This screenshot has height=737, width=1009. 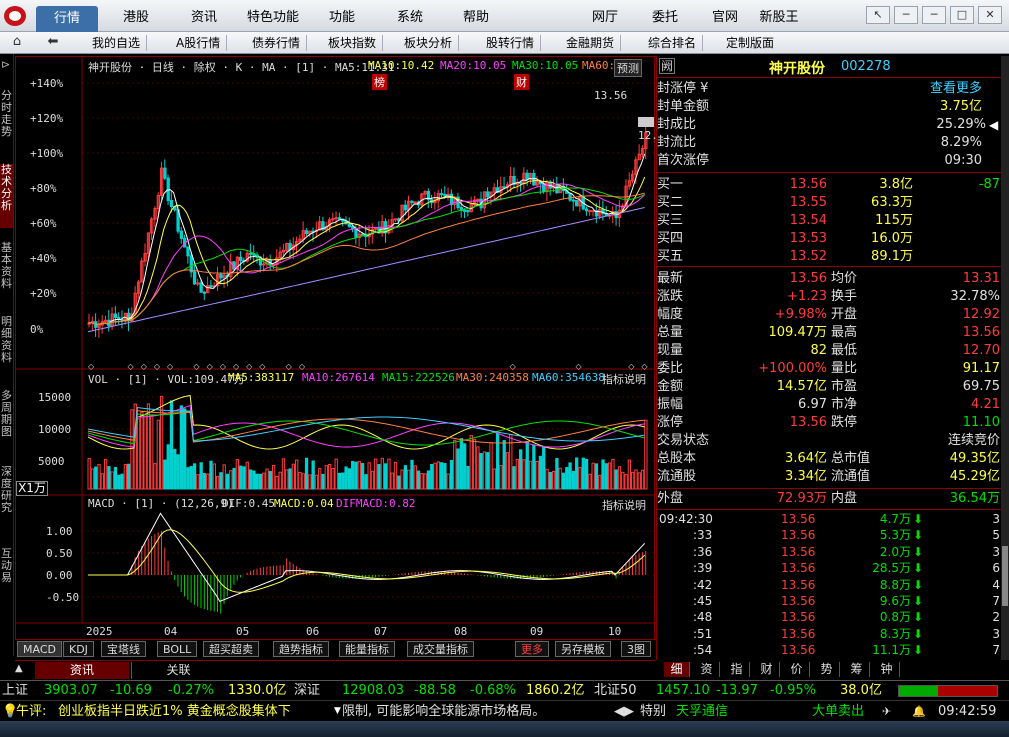 I want to click on info-collapse-icon: ▲, so click(x=22, y=670).